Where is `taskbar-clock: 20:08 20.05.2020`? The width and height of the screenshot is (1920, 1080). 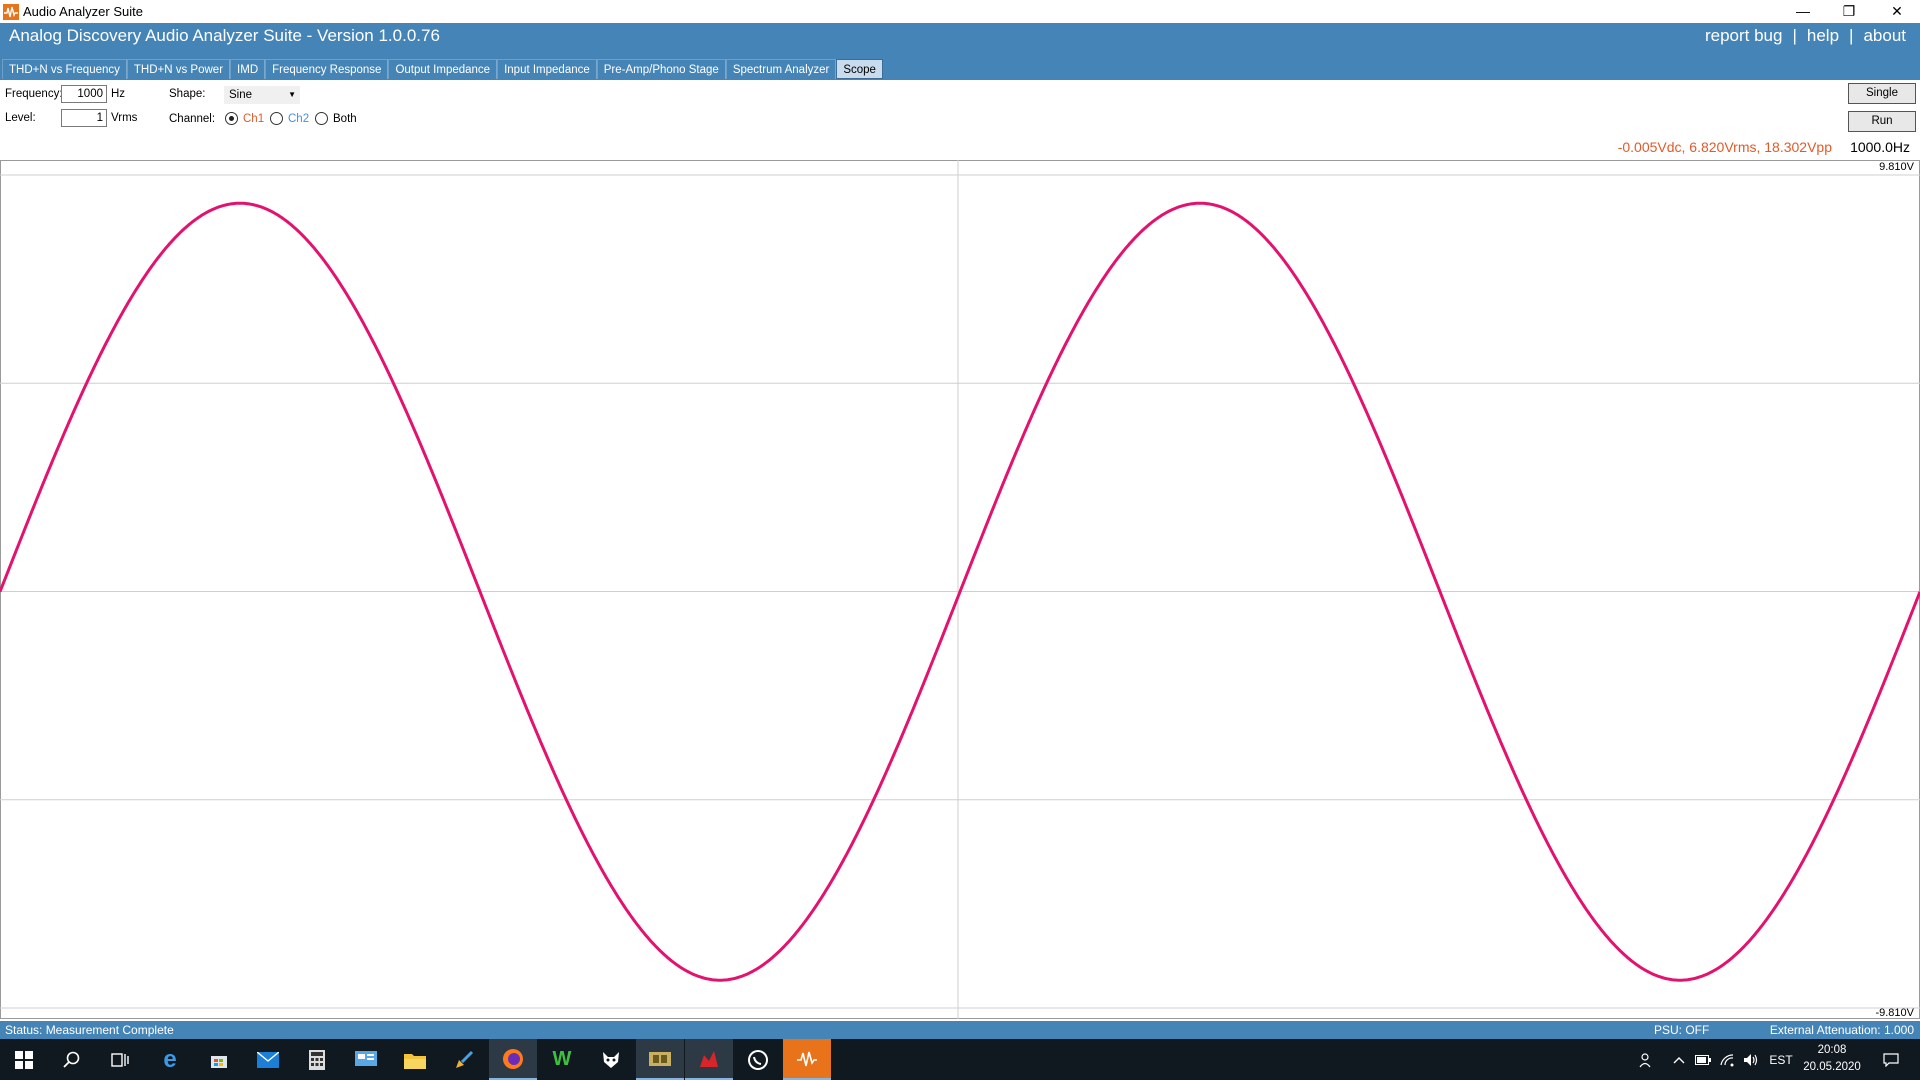 taskbar-clock: 20:08 20.05.2020 is located at coordinates (1832, 1059).